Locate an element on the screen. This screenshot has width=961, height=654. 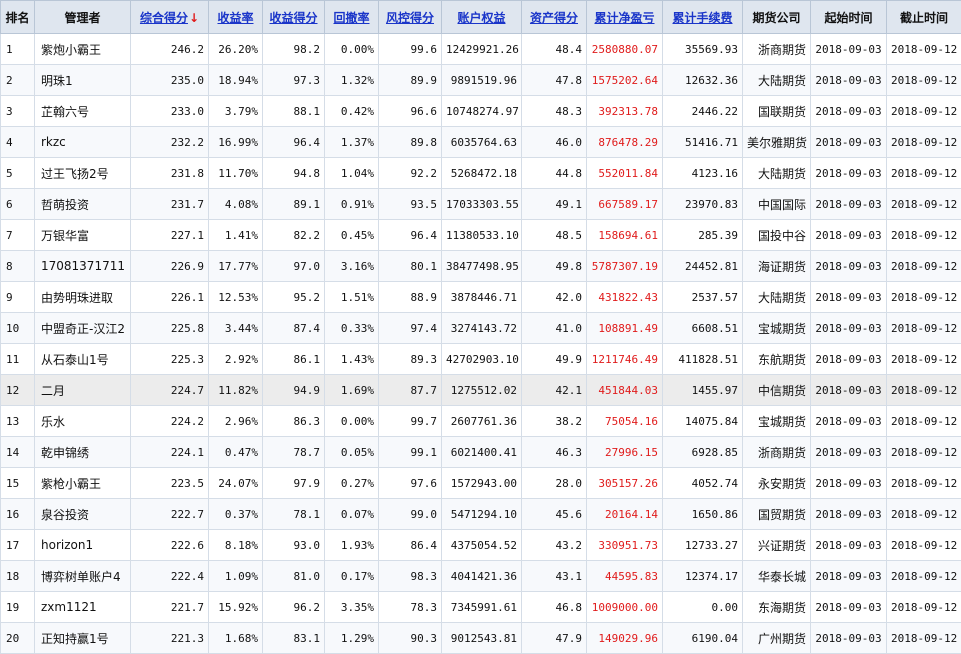
cell-asset-score: 48.3 is located at coordinates (554, 111).